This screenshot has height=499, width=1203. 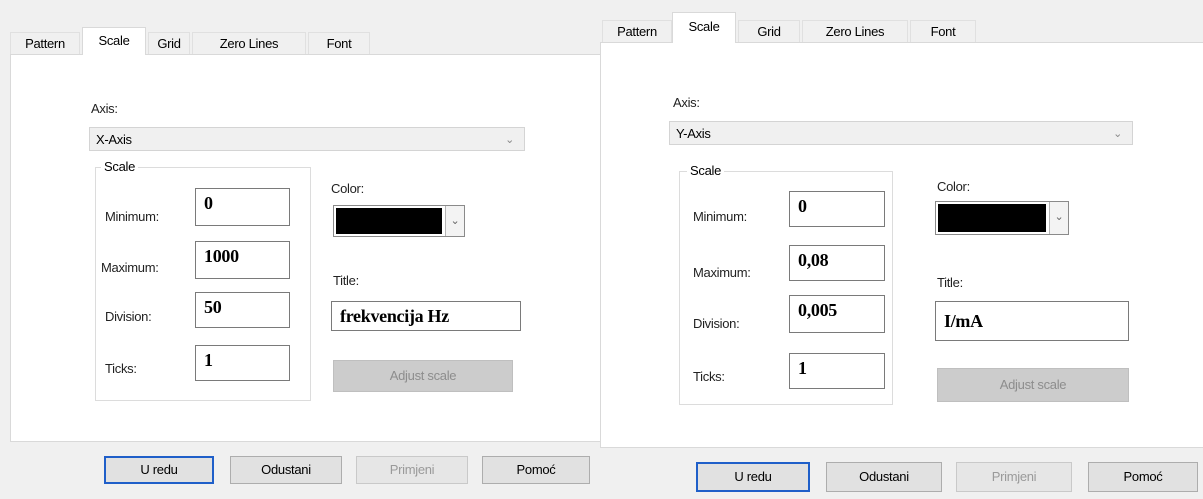 What do you see at coordinates (1032, 321) in the screenshot?
I see `title-field: I/mA` at bounding box center [1032, 321].